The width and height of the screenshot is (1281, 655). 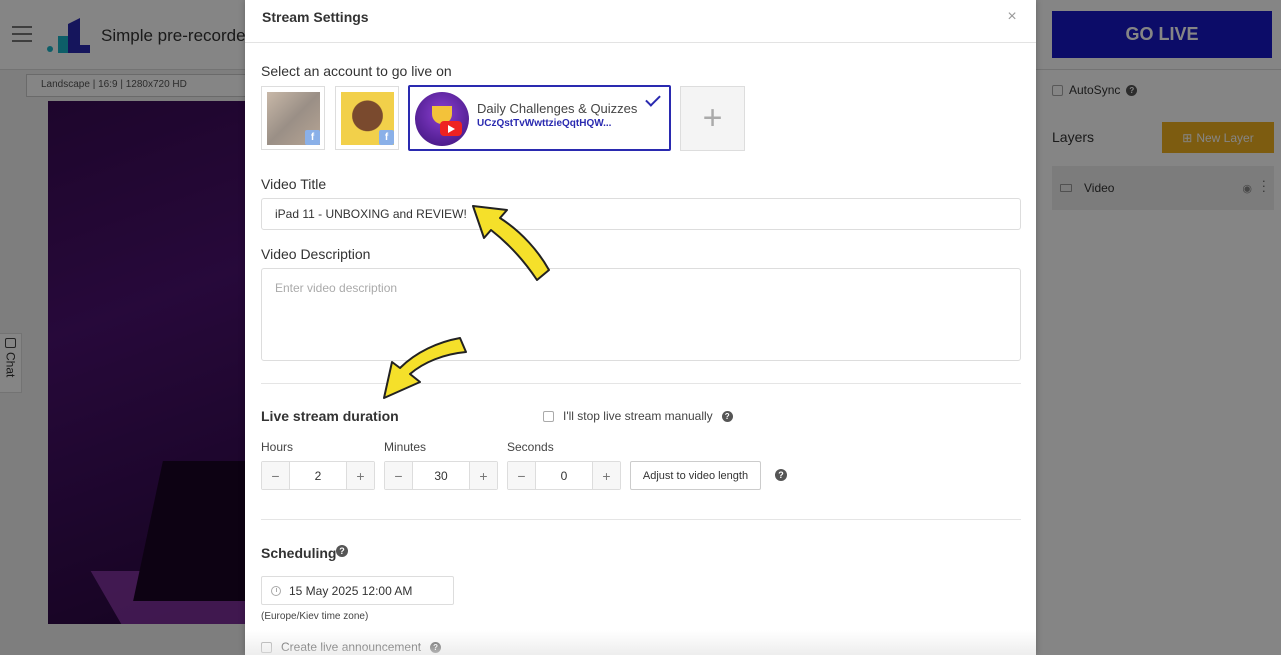 I want to click on youtube-icon, so click(x=451, y=128).